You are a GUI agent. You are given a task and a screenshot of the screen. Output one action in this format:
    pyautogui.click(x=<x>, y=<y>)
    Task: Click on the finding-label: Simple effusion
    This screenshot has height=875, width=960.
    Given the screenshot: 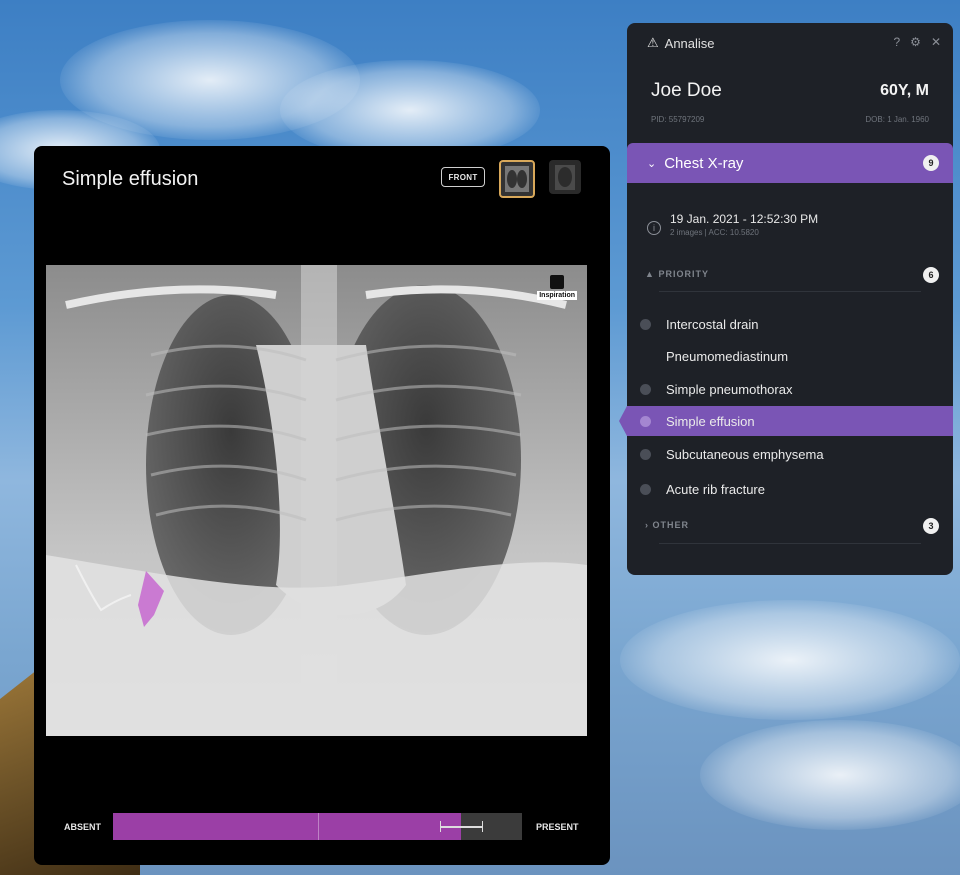 What is the action you would take?
    pyautogui.click(x=710, y=421)
    